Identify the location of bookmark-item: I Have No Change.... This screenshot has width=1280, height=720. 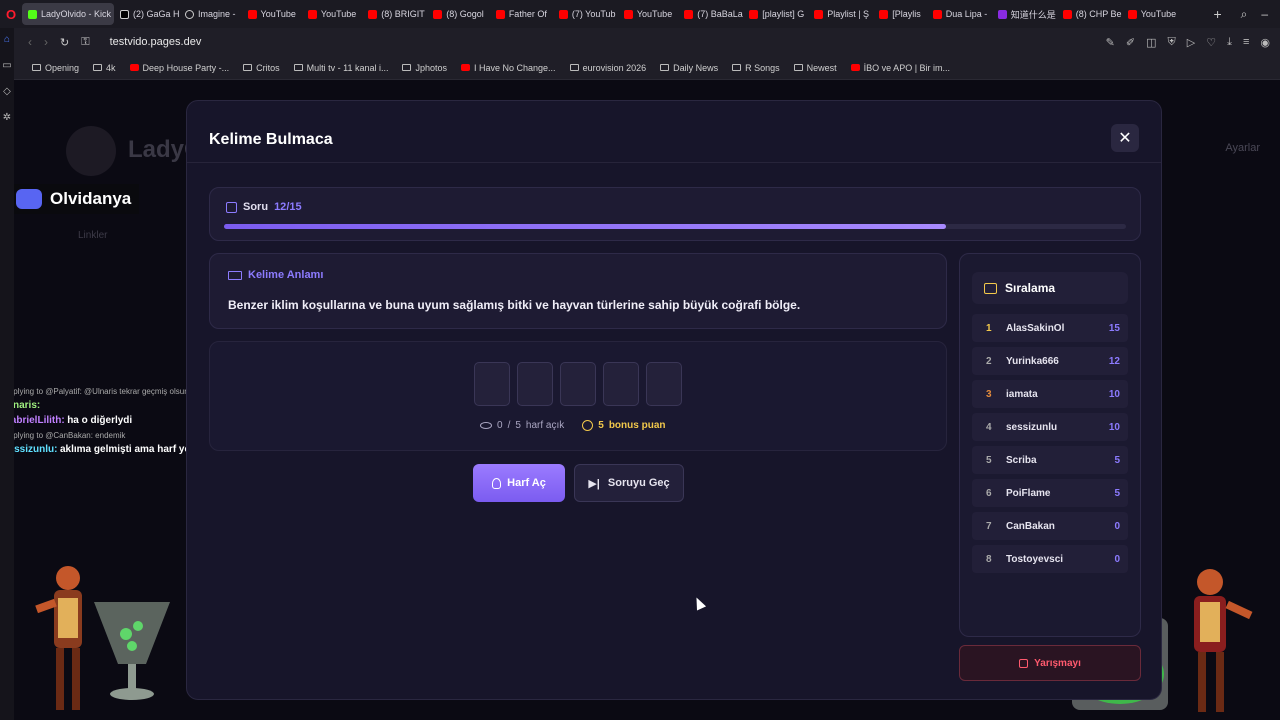
(508, 68).